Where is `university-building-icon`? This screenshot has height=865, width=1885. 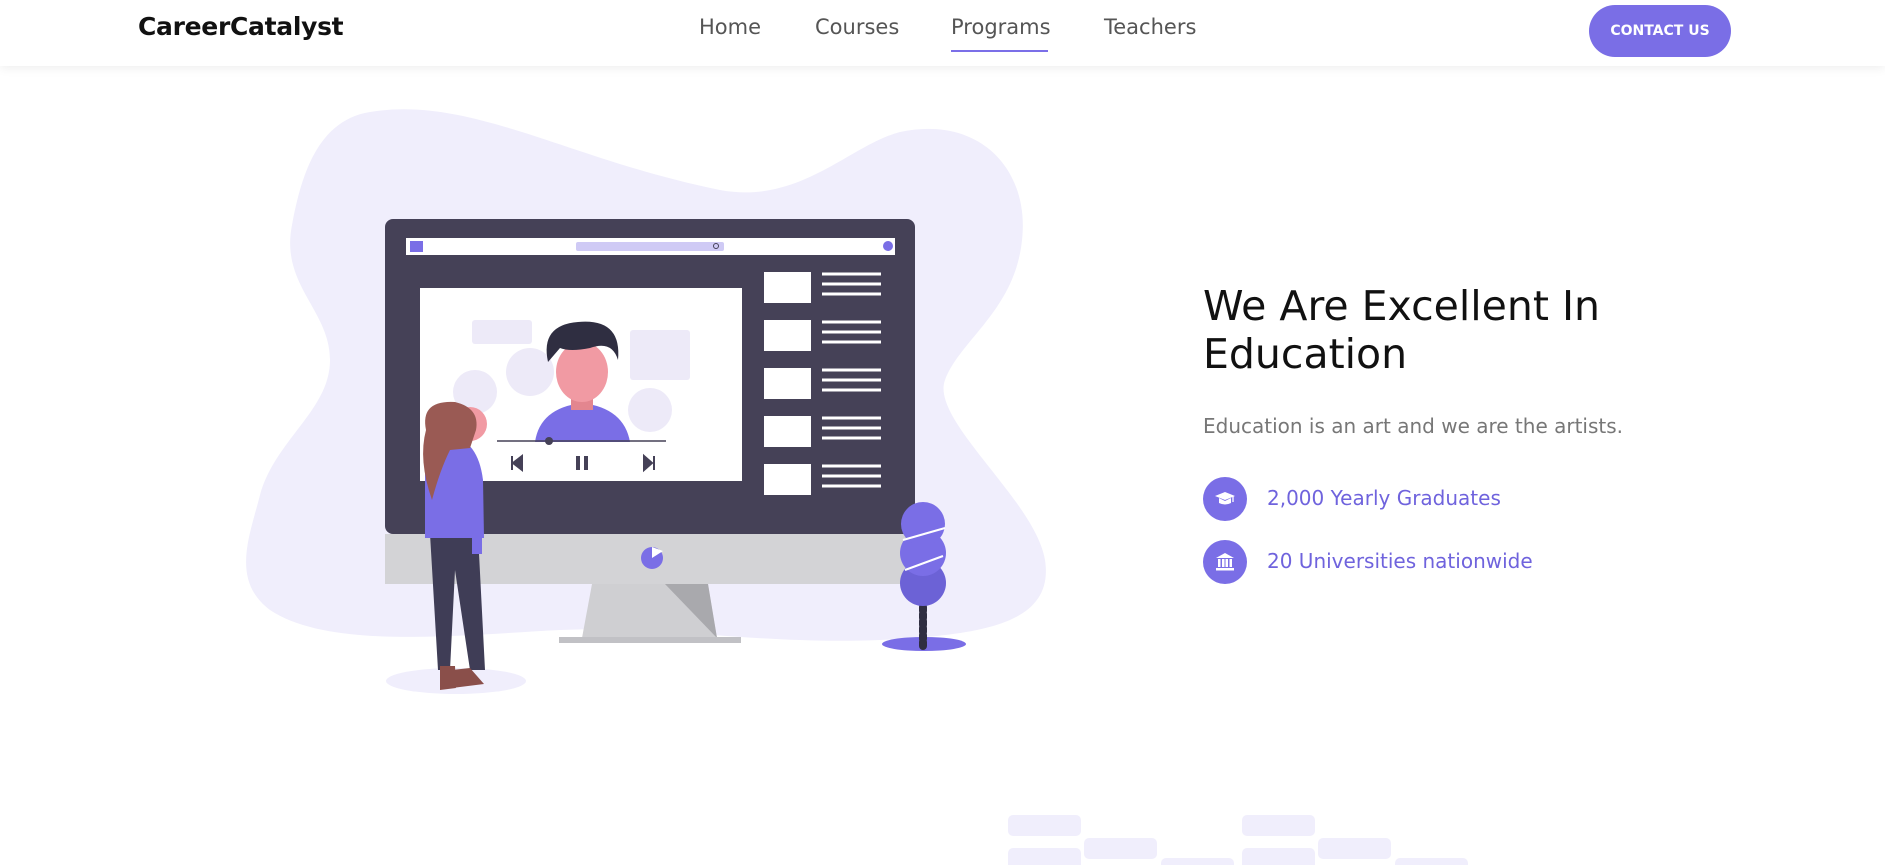
university-building-icon is located at coordinates (1225, 562).